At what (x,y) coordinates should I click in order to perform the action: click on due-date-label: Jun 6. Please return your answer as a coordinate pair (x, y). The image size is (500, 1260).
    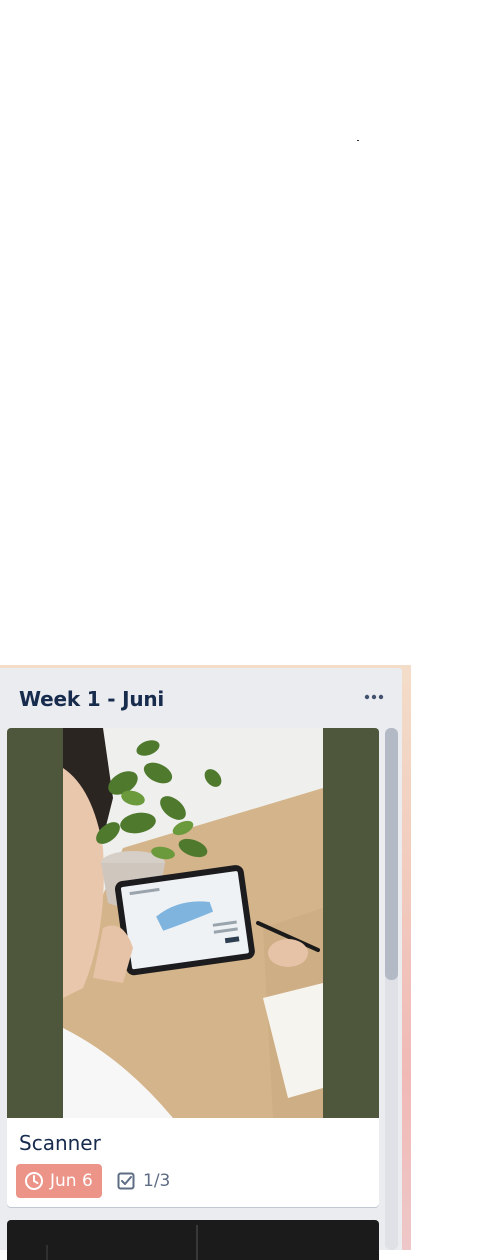
    Looking at the image, I should click on (71, 1181).